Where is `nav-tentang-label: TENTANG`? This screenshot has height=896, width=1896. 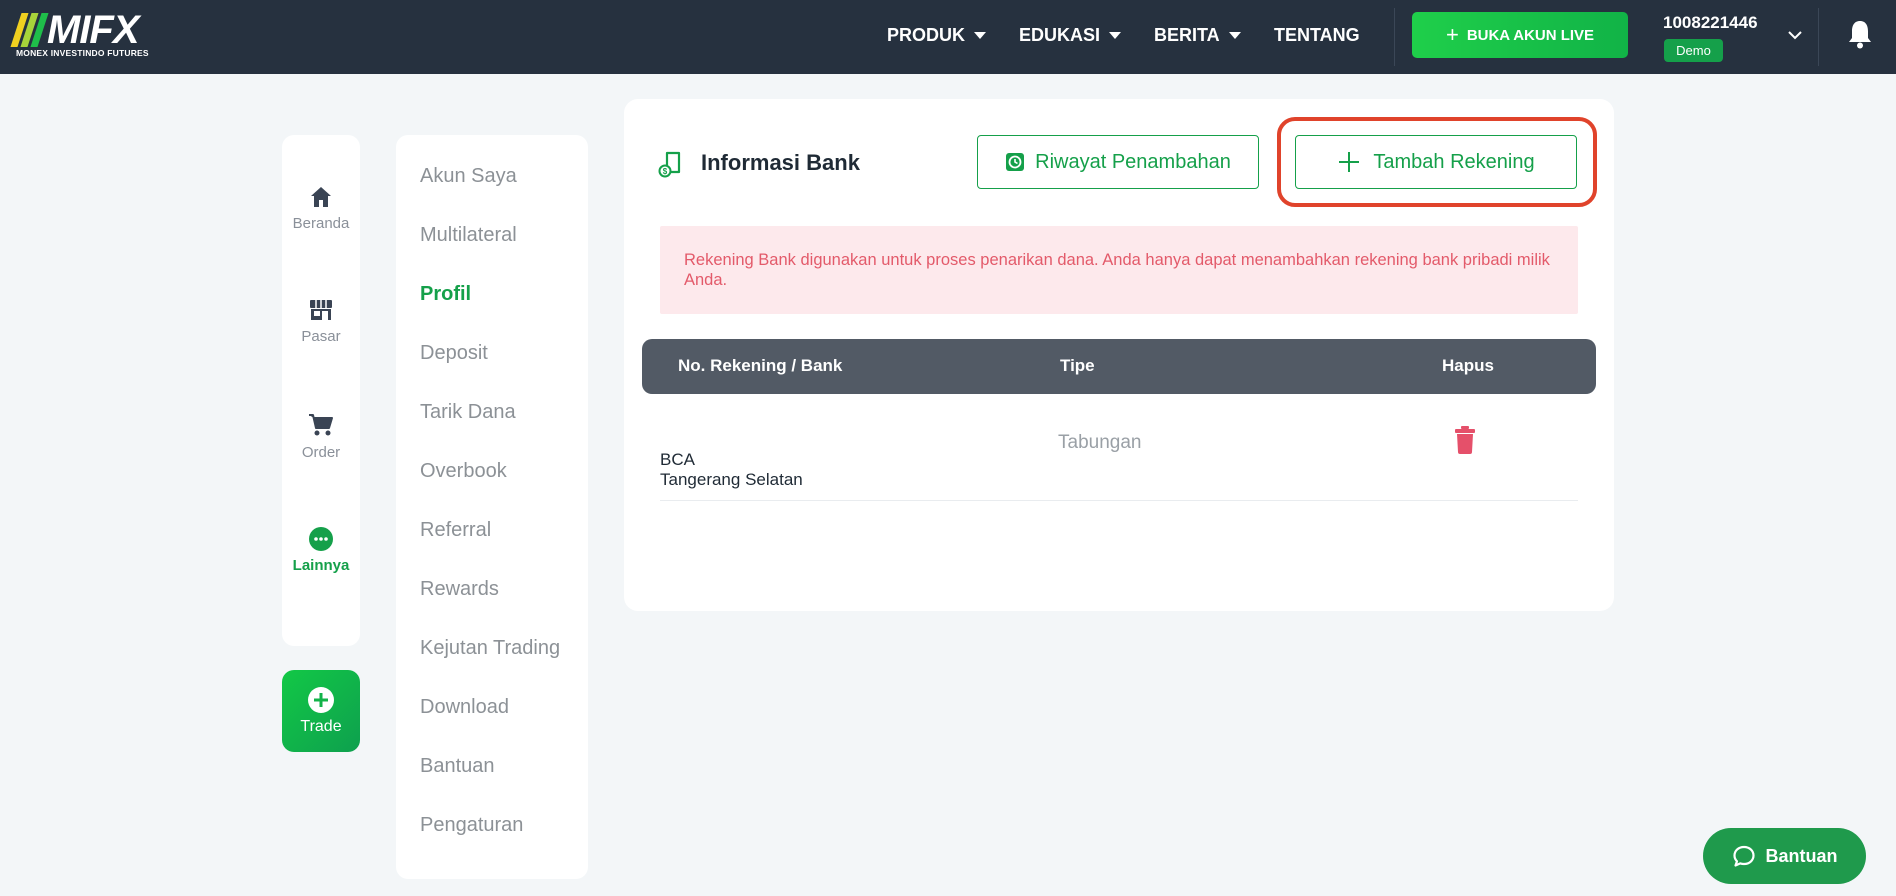
nav-tentang-label: TENTANG is located at coordinates (1317, 34).